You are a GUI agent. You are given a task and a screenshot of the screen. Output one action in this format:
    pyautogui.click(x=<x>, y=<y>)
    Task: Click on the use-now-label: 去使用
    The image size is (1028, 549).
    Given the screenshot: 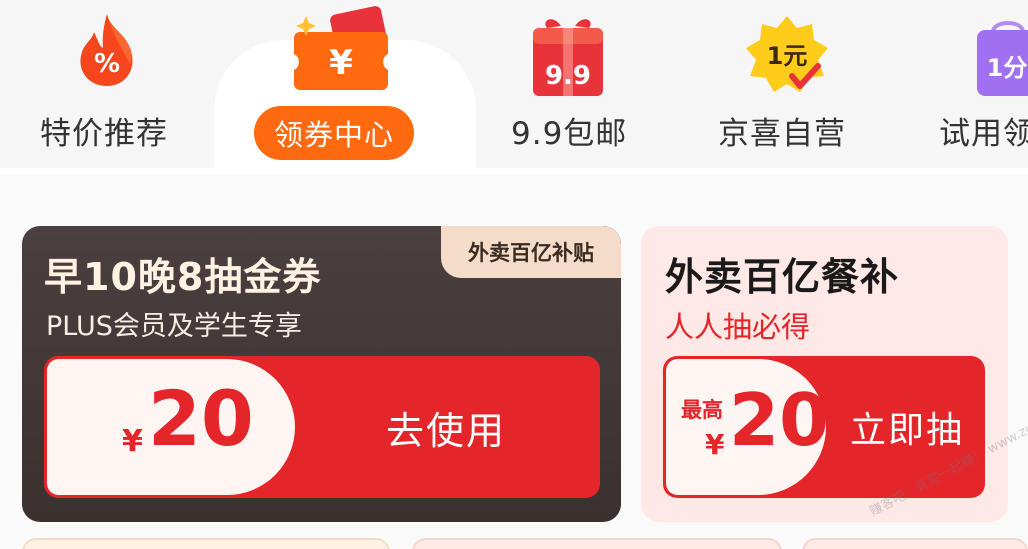 What is the action you would take?
    pyautogui.click(x=445, y=430)
    